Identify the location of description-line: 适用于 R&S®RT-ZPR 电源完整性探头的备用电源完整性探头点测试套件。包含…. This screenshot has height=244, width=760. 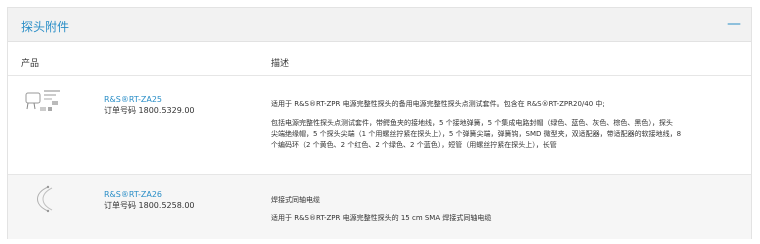
(438, 104).